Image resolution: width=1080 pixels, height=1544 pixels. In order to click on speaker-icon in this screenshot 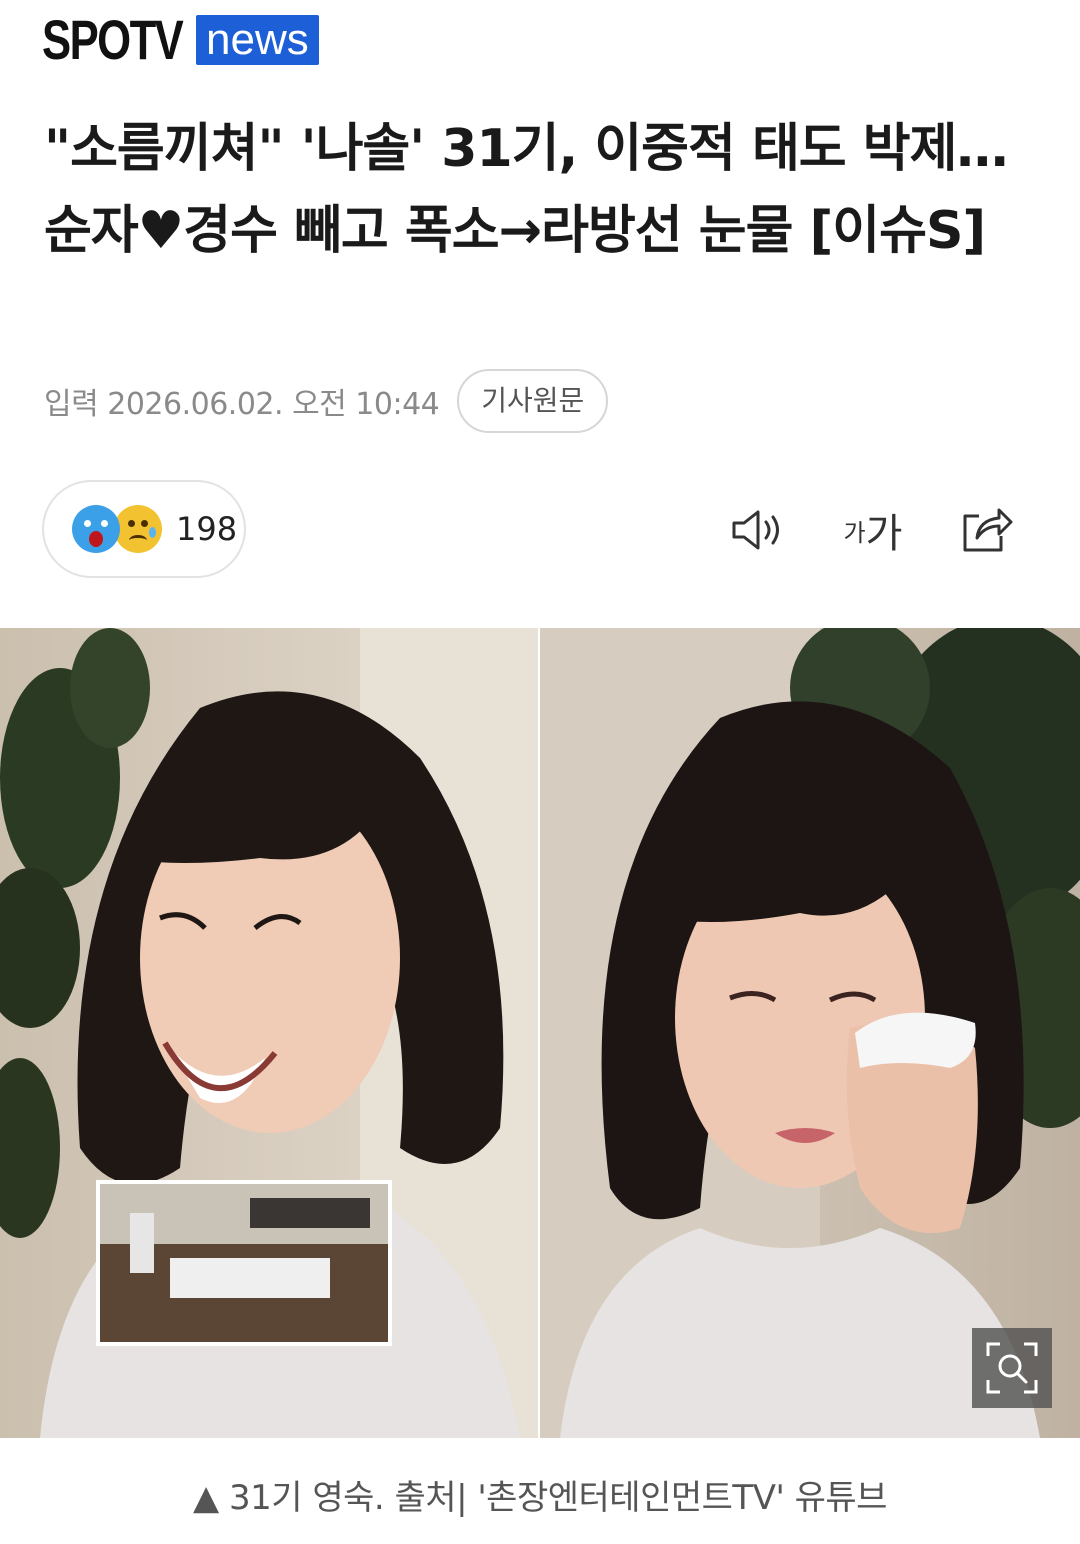, I will do `click(758, 530)`.